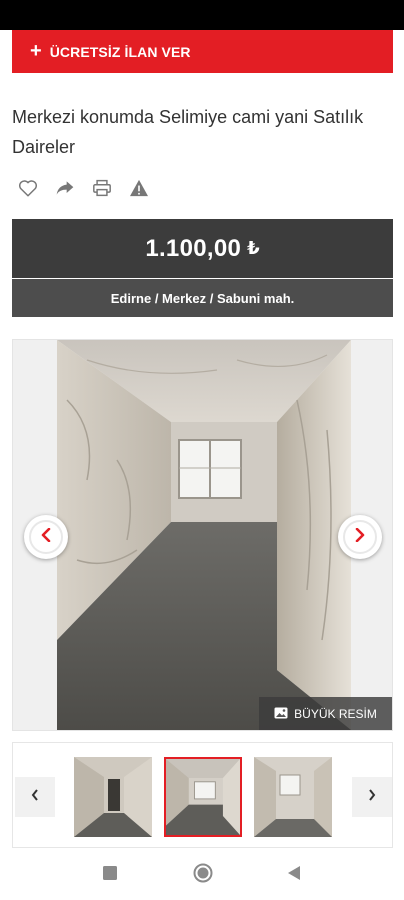 This screenshot has width=404, height=900. What do you see at coordinates (83, 188) in the screenshot?
I see `listing-actions` at bounding box center [83, 188].